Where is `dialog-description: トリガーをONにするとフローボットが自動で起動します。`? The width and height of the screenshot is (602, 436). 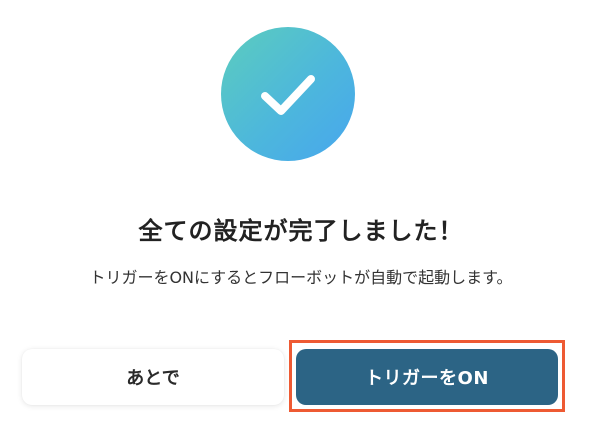
dialog-description: トリガーをONにするとフローボットが自動で起動します。 is located at coordinates (301, 277).